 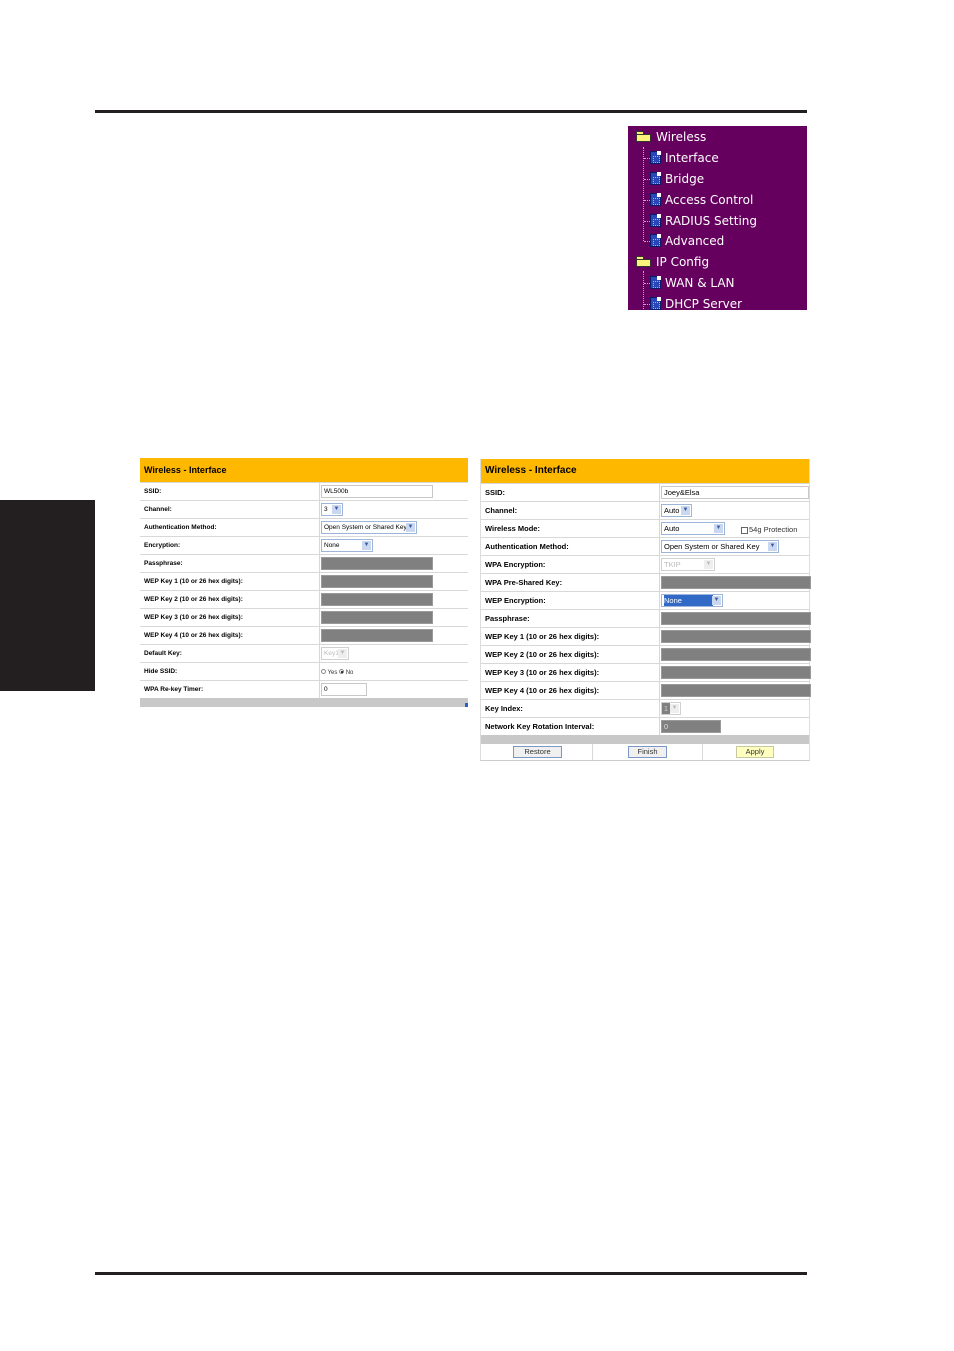 What do you see at coordinates (304, 671) in the screenshot?
I see `form-row-hide-ssid: Hide SSID: Yes No` at bounding box center [304, 671].